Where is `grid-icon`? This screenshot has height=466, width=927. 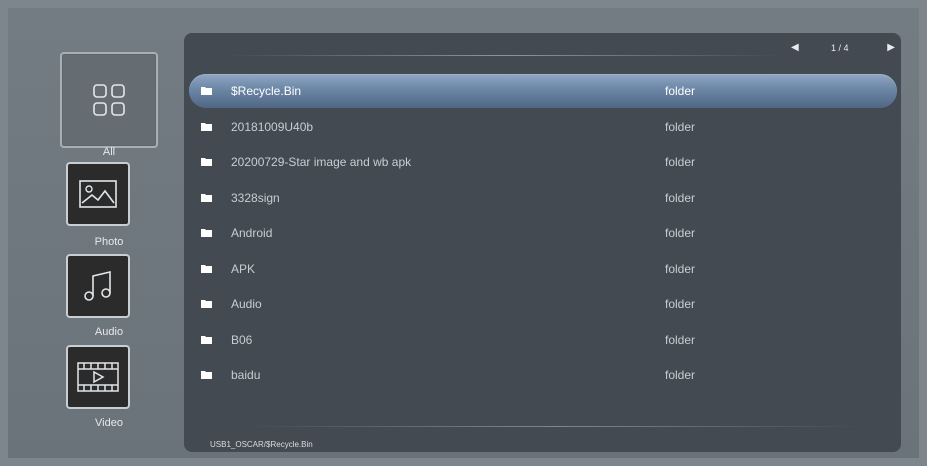 grid-icon is located at coordinates (109, 100).